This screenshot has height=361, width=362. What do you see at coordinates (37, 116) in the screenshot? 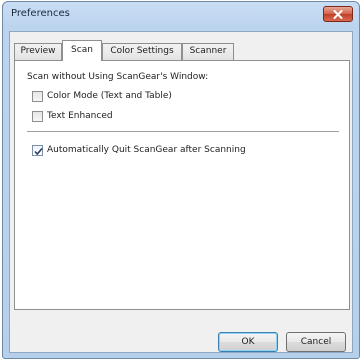
I see `text-enhanced-checkbox` at bounding box center [37, 116].